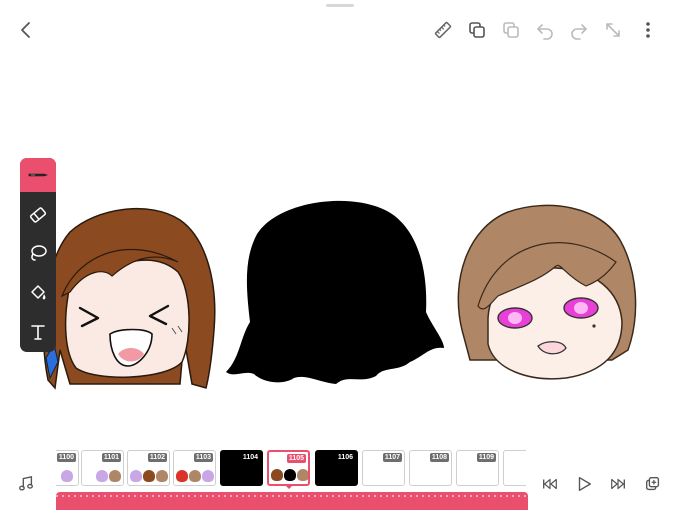 The width and height of the screenshot is (680, 510). What do you see at coordinates (336, 468) in the screenshot?
I see `frame-1106: 1106` at bounding box center [336, 468].